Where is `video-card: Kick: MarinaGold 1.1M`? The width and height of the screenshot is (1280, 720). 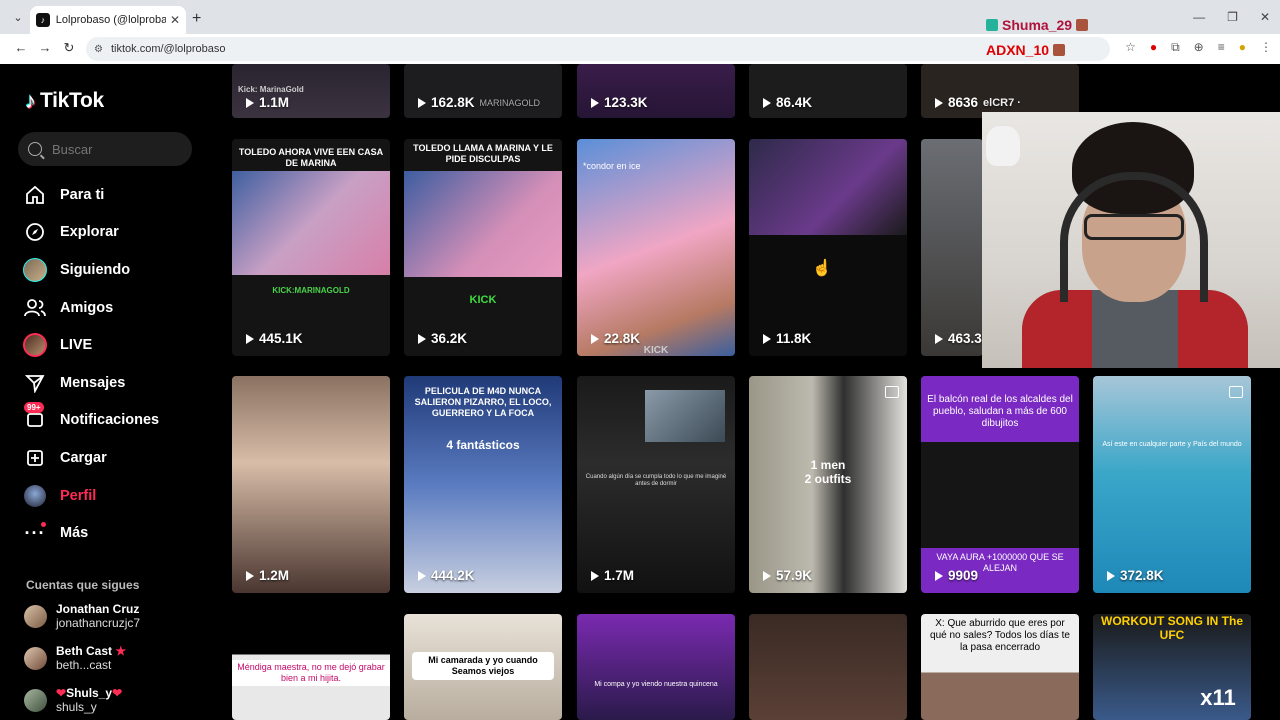 video-card: Kick: MarinaGold 1.1M is located at coordinates (311, 91).